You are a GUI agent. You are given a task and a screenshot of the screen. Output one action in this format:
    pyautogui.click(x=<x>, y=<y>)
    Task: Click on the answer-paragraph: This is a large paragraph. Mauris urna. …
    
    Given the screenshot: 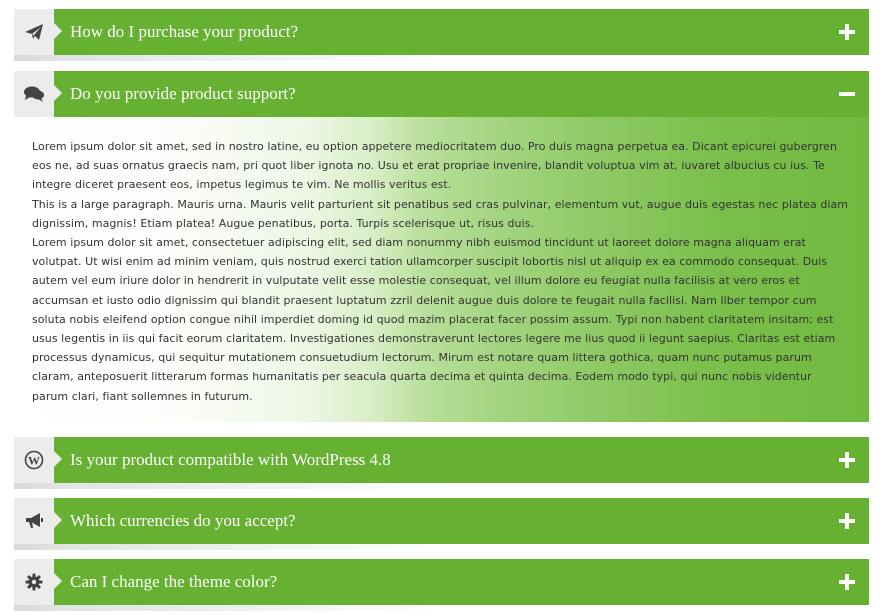 What is the action you would take?
    pyautogui.click(x=440, y=213)
    